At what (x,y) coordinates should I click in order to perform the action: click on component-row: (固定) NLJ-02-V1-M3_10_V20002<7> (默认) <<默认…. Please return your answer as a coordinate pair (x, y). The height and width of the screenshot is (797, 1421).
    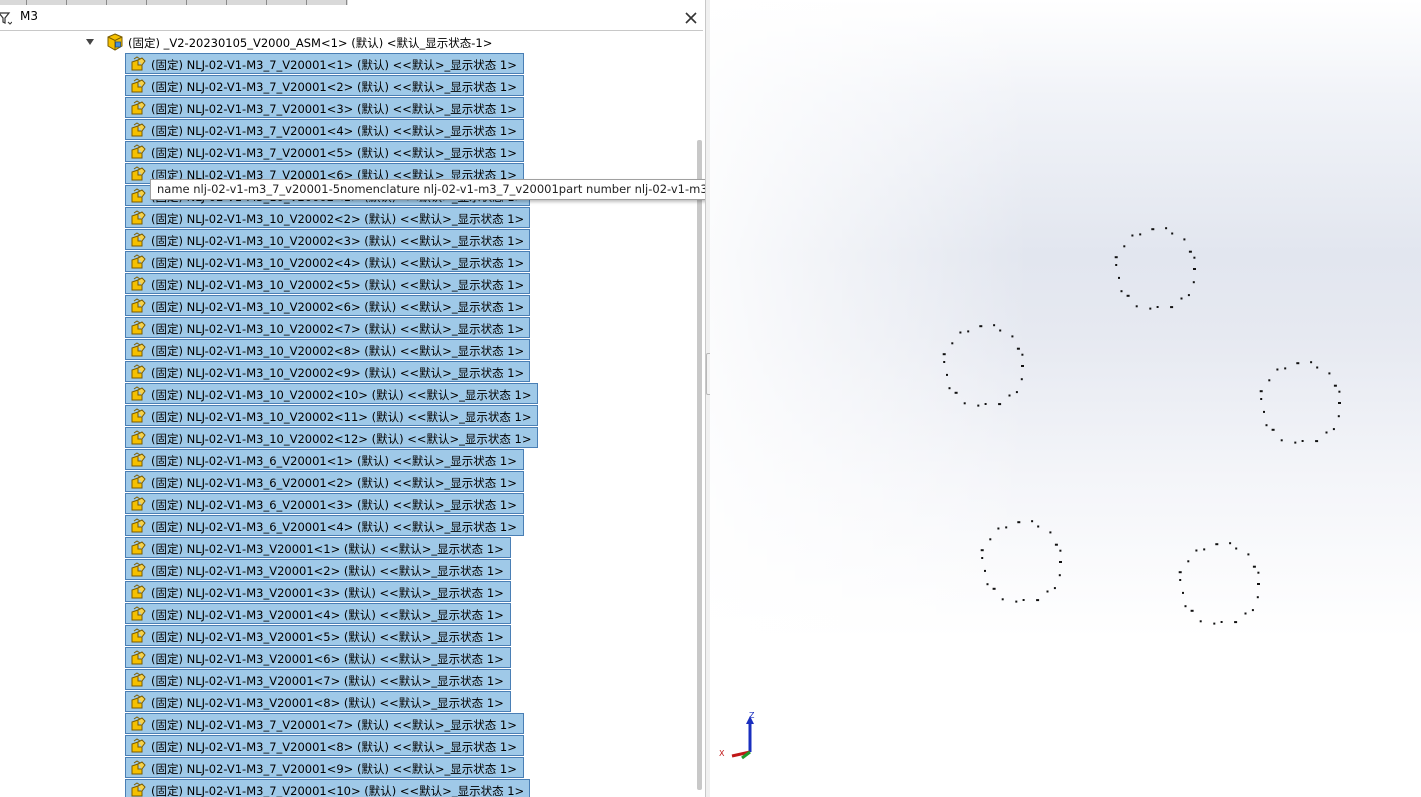
    Looking at the image, I should click on (327, 327).